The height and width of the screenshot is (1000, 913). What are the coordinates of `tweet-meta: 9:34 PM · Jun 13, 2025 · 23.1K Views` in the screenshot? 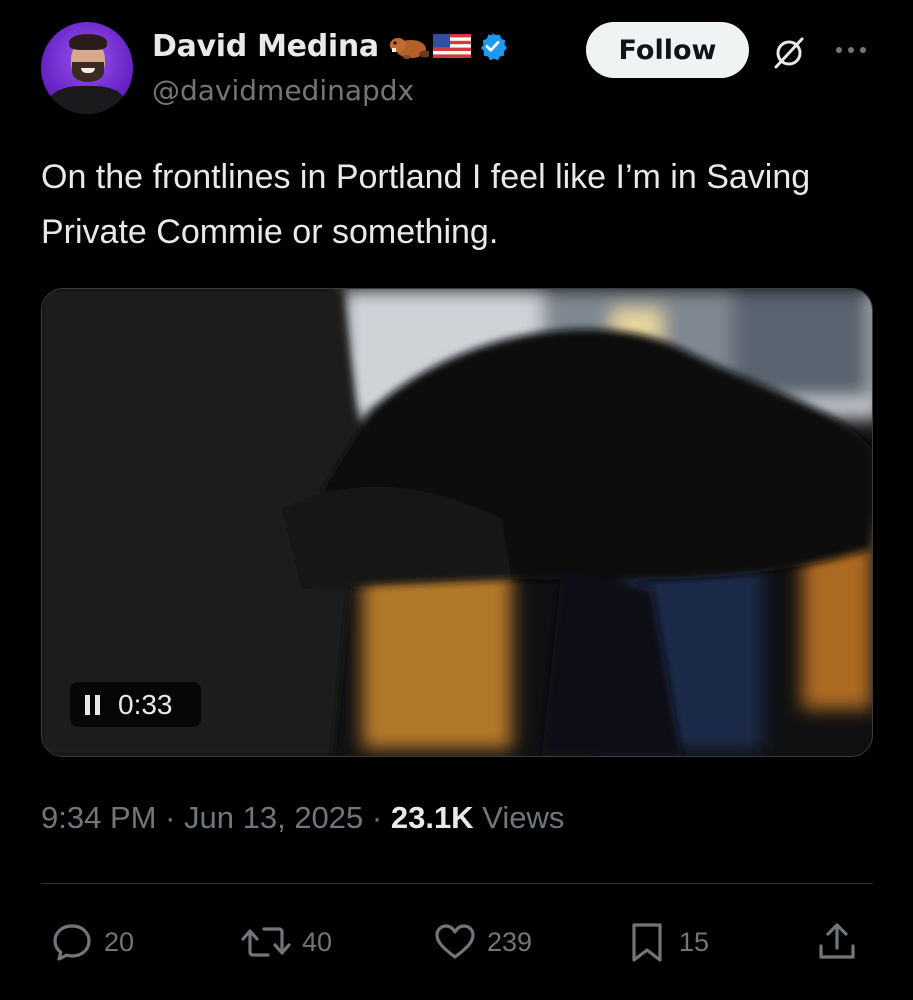 It's located at (302, 818).